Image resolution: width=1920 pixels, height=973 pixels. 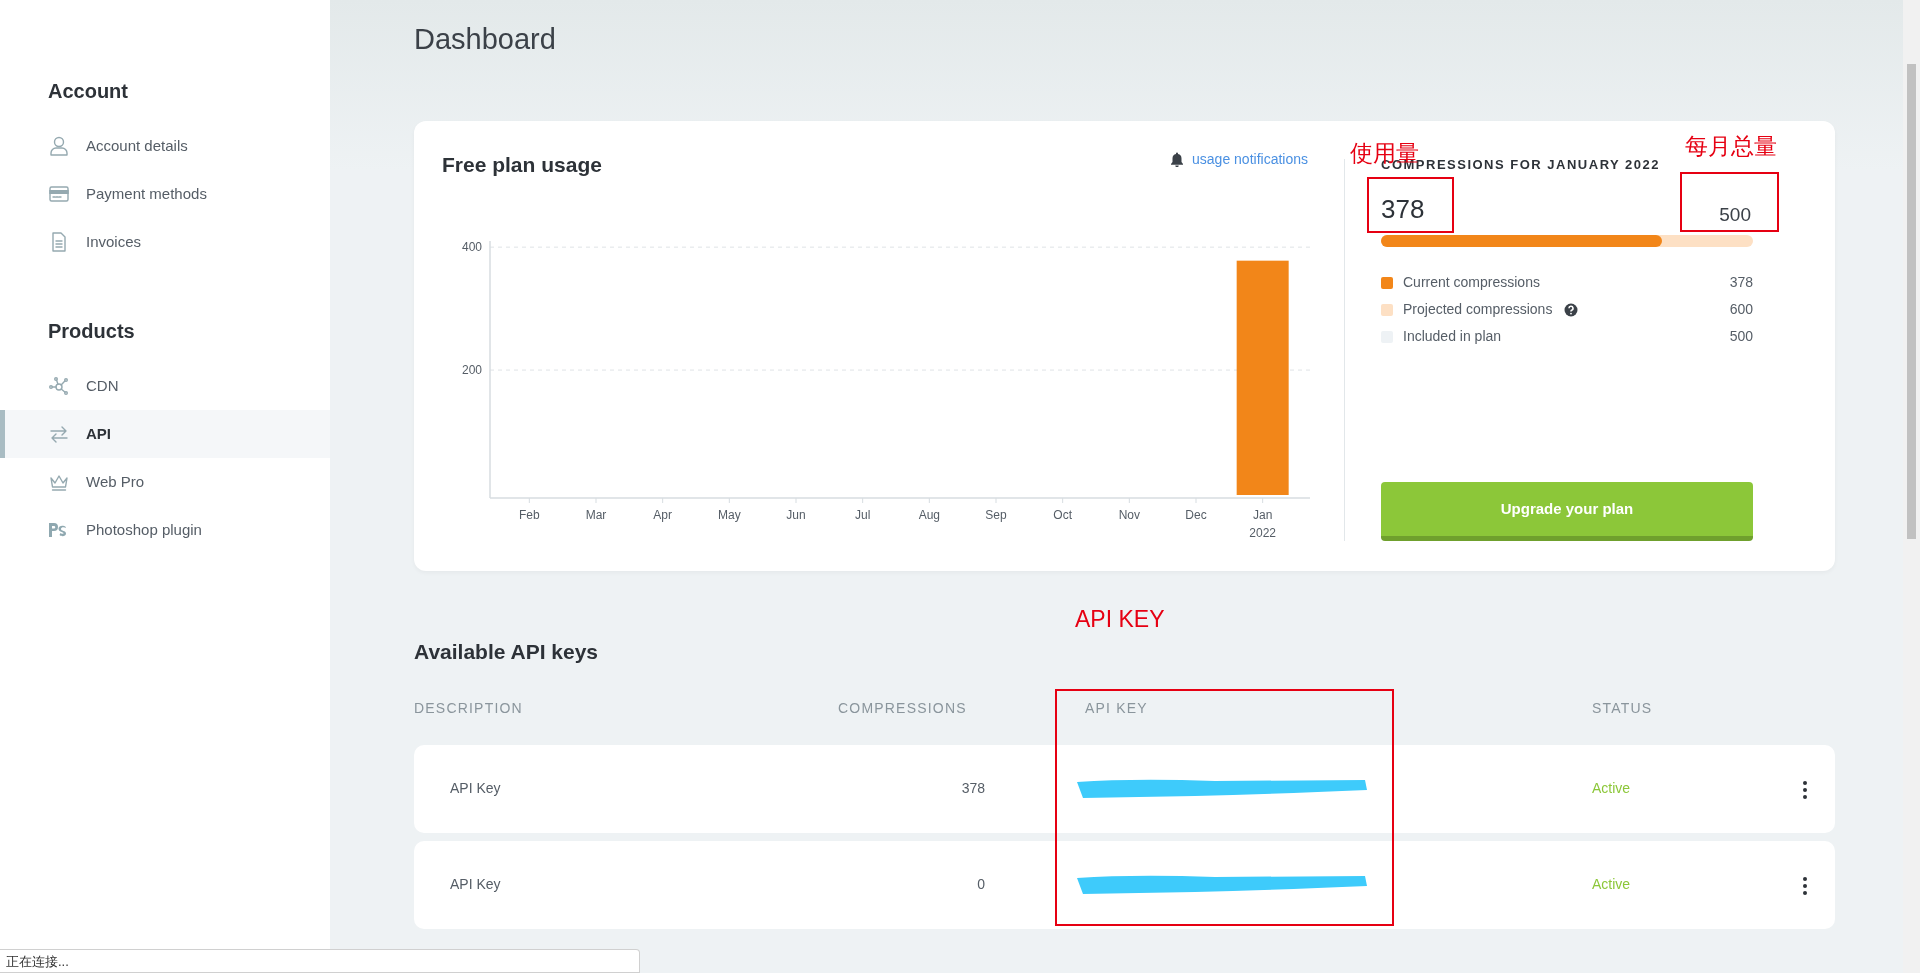 I want to click on y-tick-label: 200, so click(x=471, y=370).